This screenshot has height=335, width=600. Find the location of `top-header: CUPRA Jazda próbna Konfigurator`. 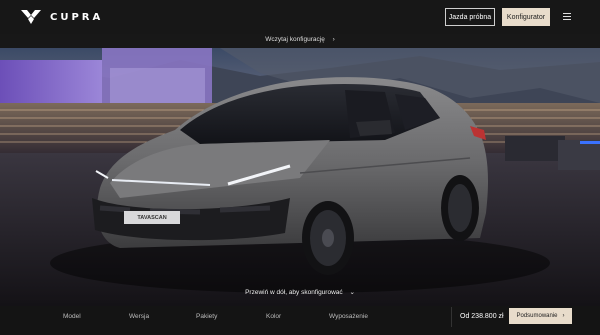

top-header: CUPRA Jazda próbna Konfigurator is located at coordinates (300, 17).